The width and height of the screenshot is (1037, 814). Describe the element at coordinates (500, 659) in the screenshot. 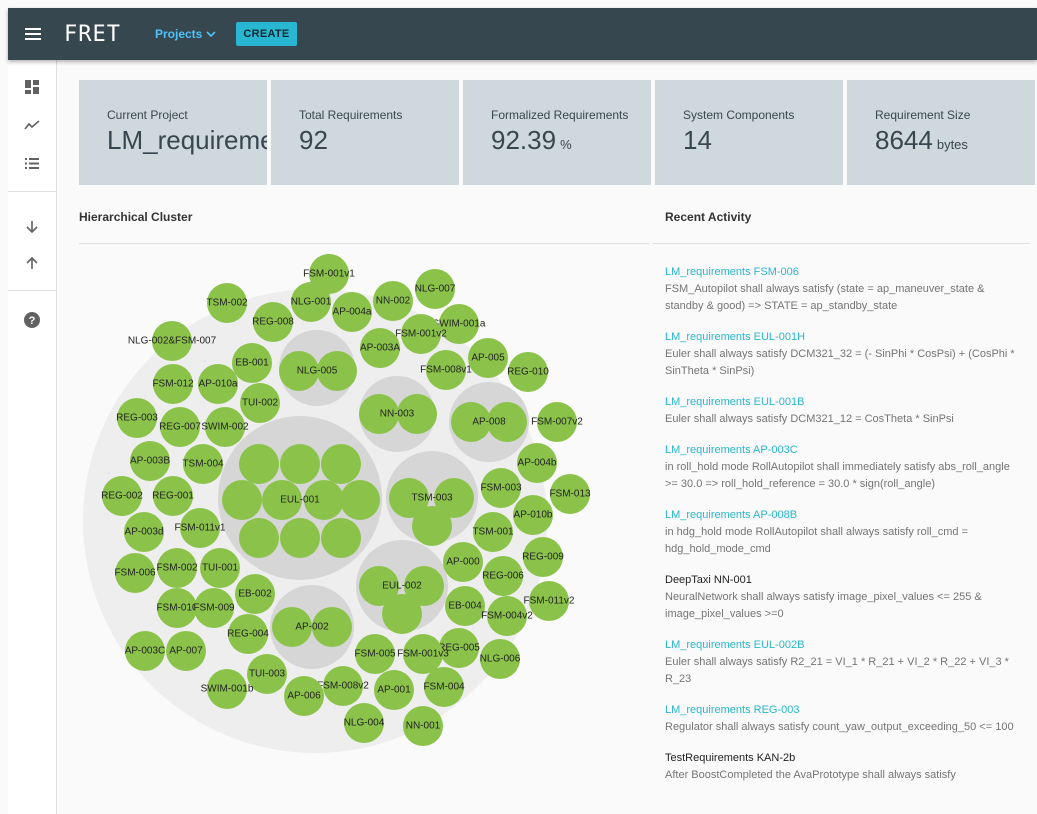

I see `cluster-node-label: NLG-006` at that location.